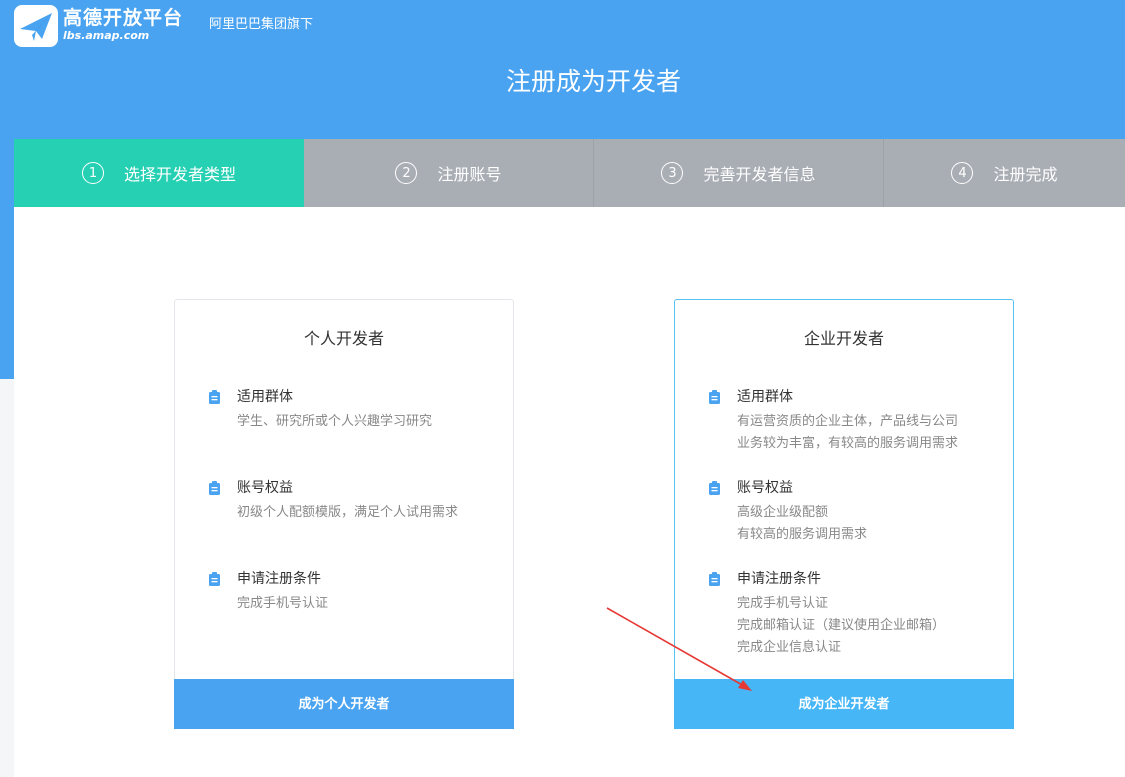 The width and height of the screenshot is (1125, 777). What do you see at coordinates (7, 259) in the screenshot?
I see `header-side-strip` at bounding box center [7, 259].